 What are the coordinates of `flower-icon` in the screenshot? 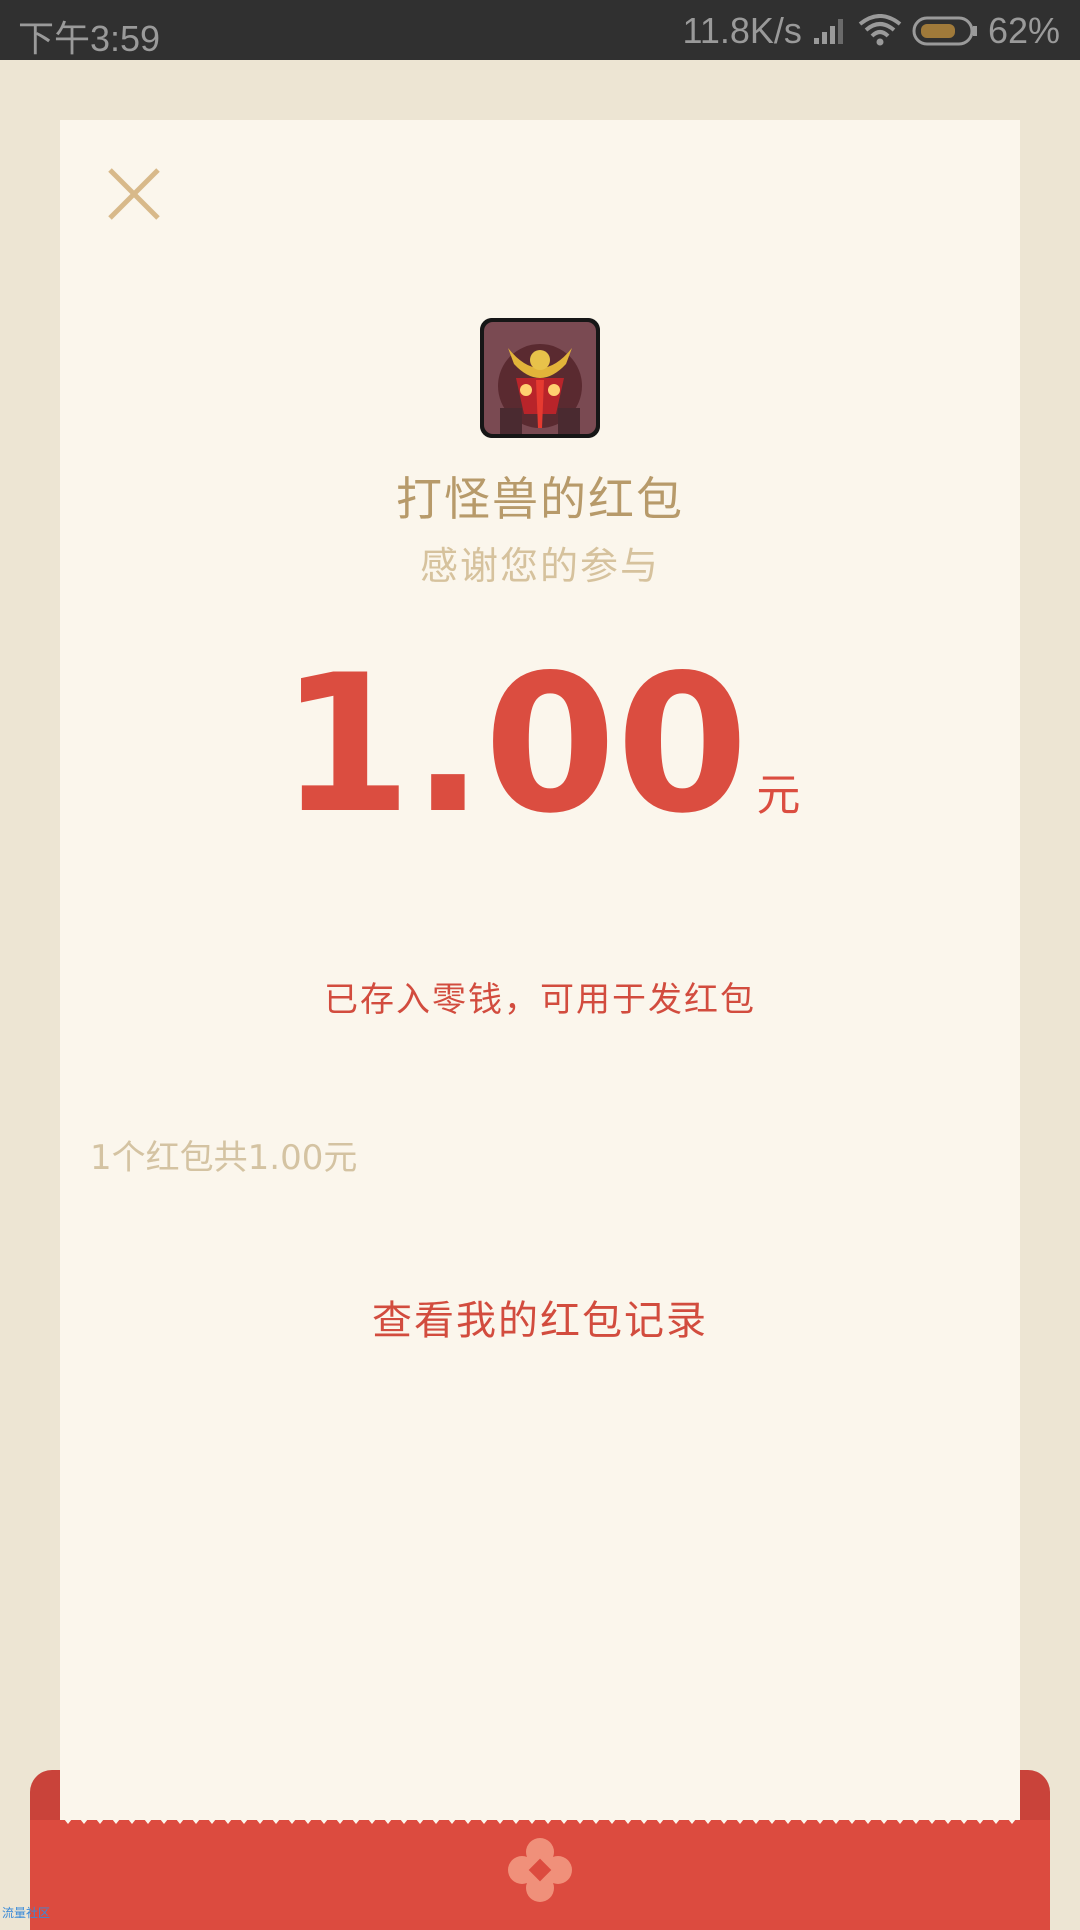 It's located at (540, 1870).